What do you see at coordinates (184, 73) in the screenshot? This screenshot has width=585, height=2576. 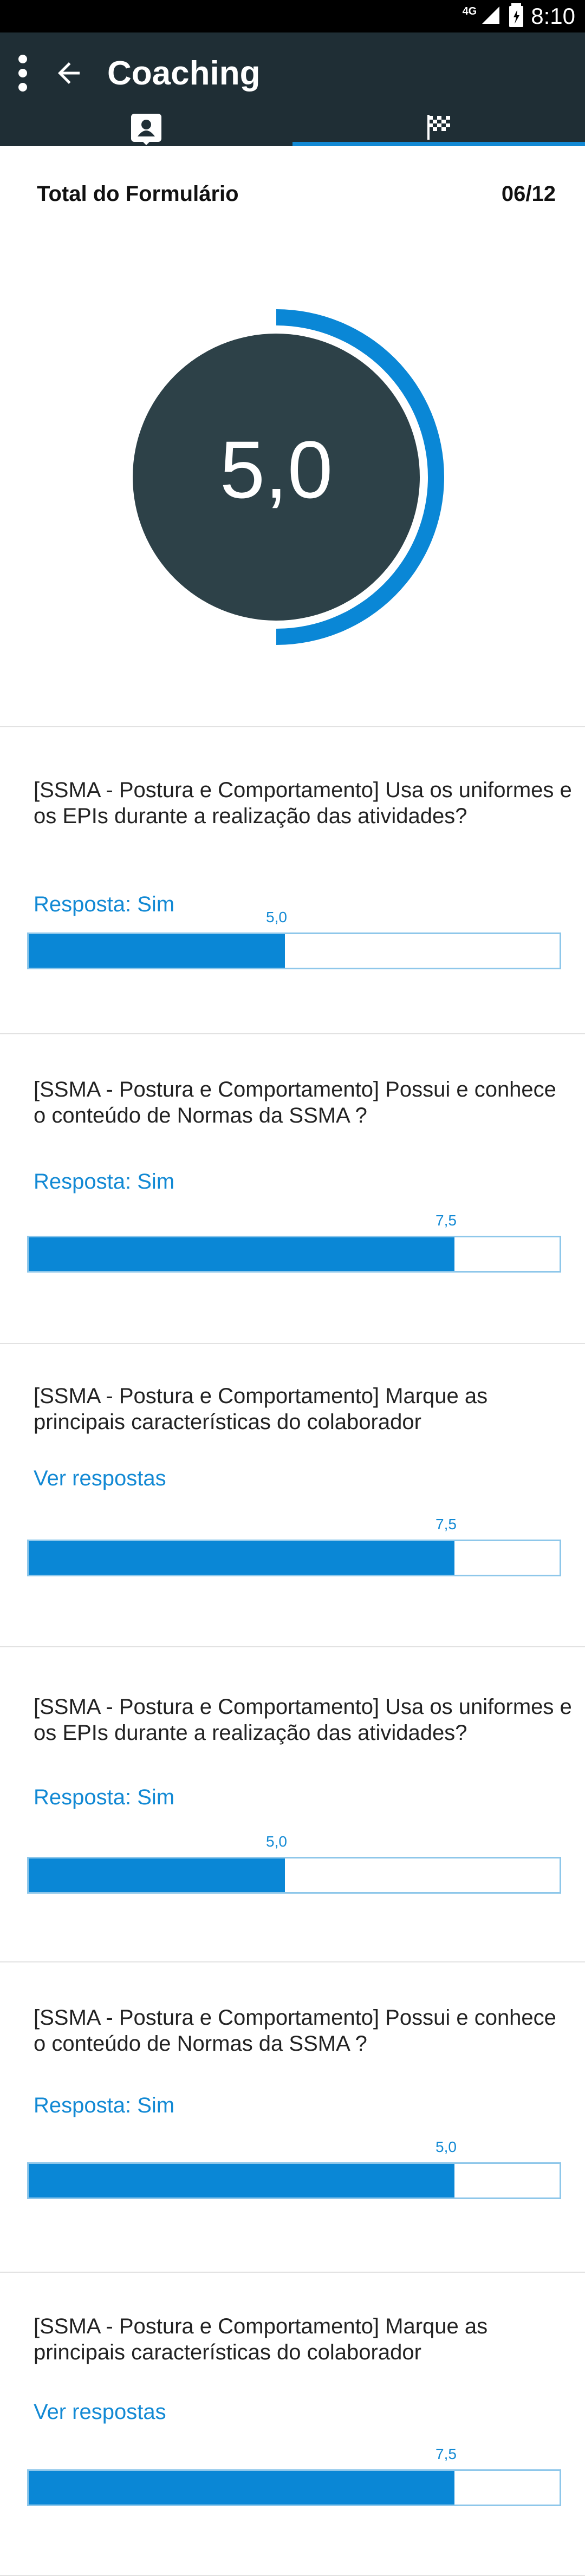 I see `page-title: Coaching` at bounding box center [184, 73].